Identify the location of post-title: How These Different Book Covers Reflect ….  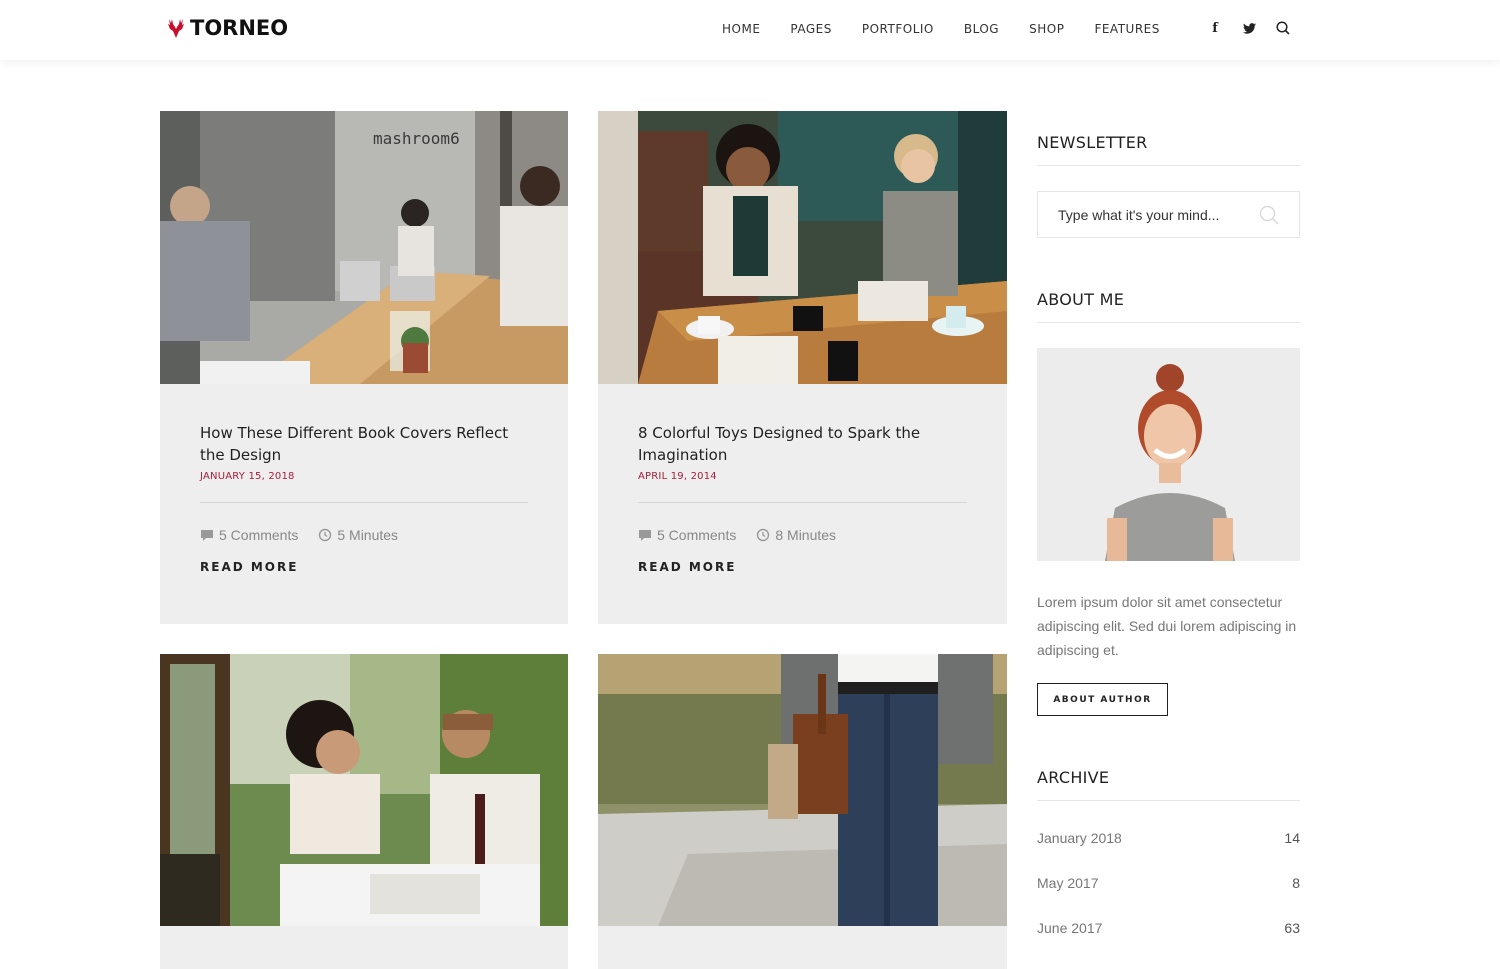
(364, 444).